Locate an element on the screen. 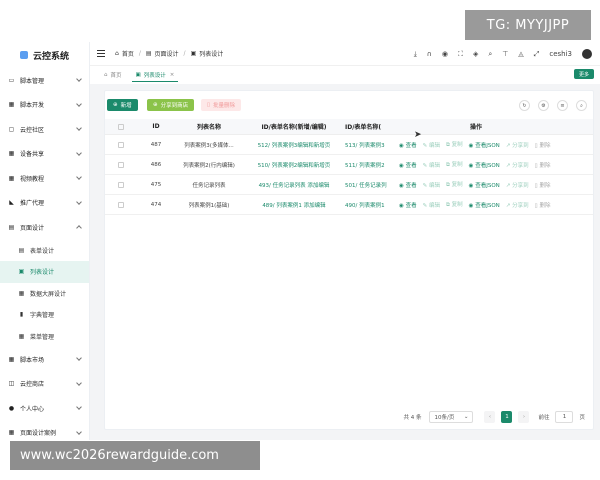  sidebar-item-script-market: ▦ 脚本市场 is located at coordinates (44, 359).